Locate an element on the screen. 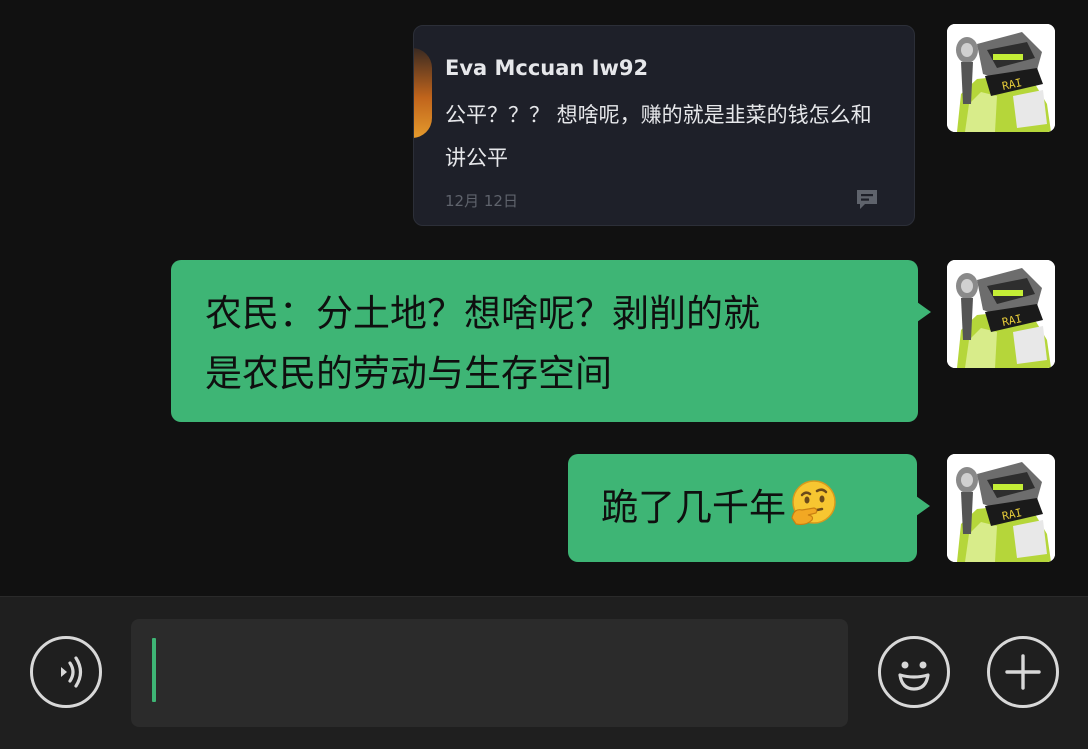 The width and height of the screenshot is (1088, 749). message-text-line: 是农民的劳动与生存空间 is located at coordinates (408, 373).